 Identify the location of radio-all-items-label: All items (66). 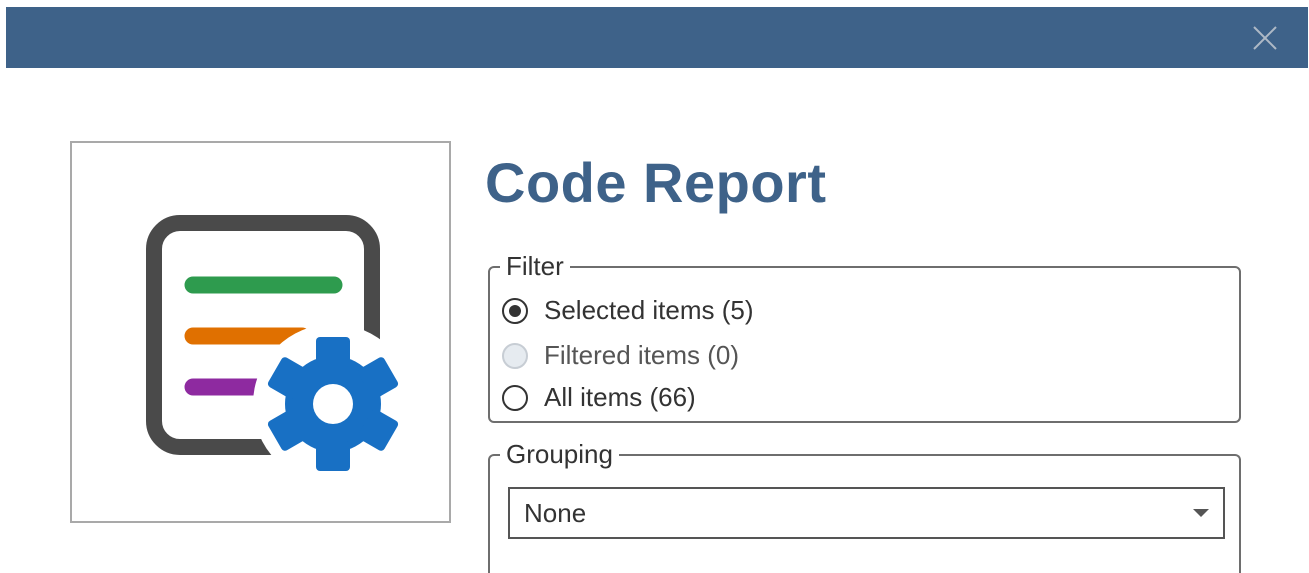
(620, 397).